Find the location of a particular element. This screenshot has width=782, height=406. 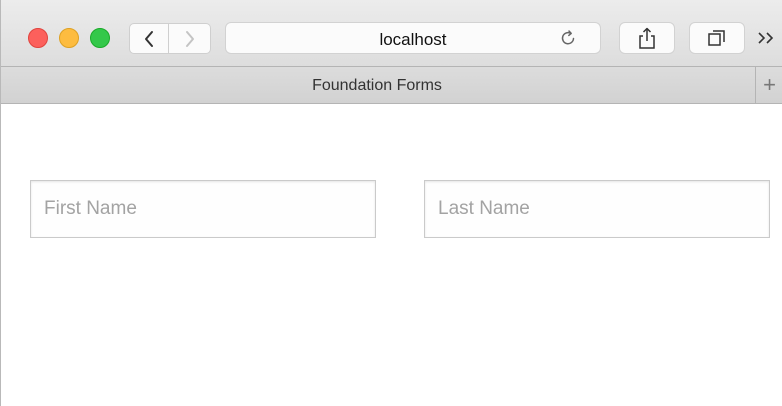

toolbar-overflow-button is located at coordinates (766, 38).